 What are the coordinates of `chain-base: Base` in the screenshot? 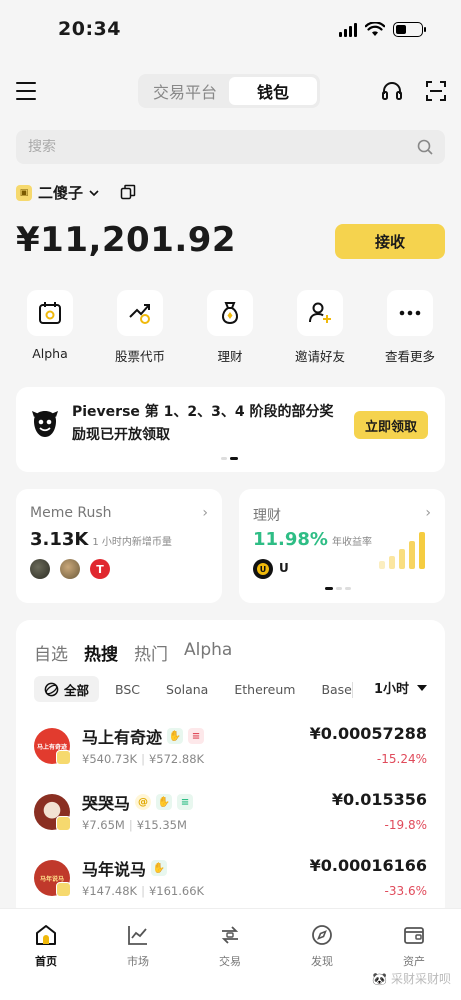 It's located at (336, 689).